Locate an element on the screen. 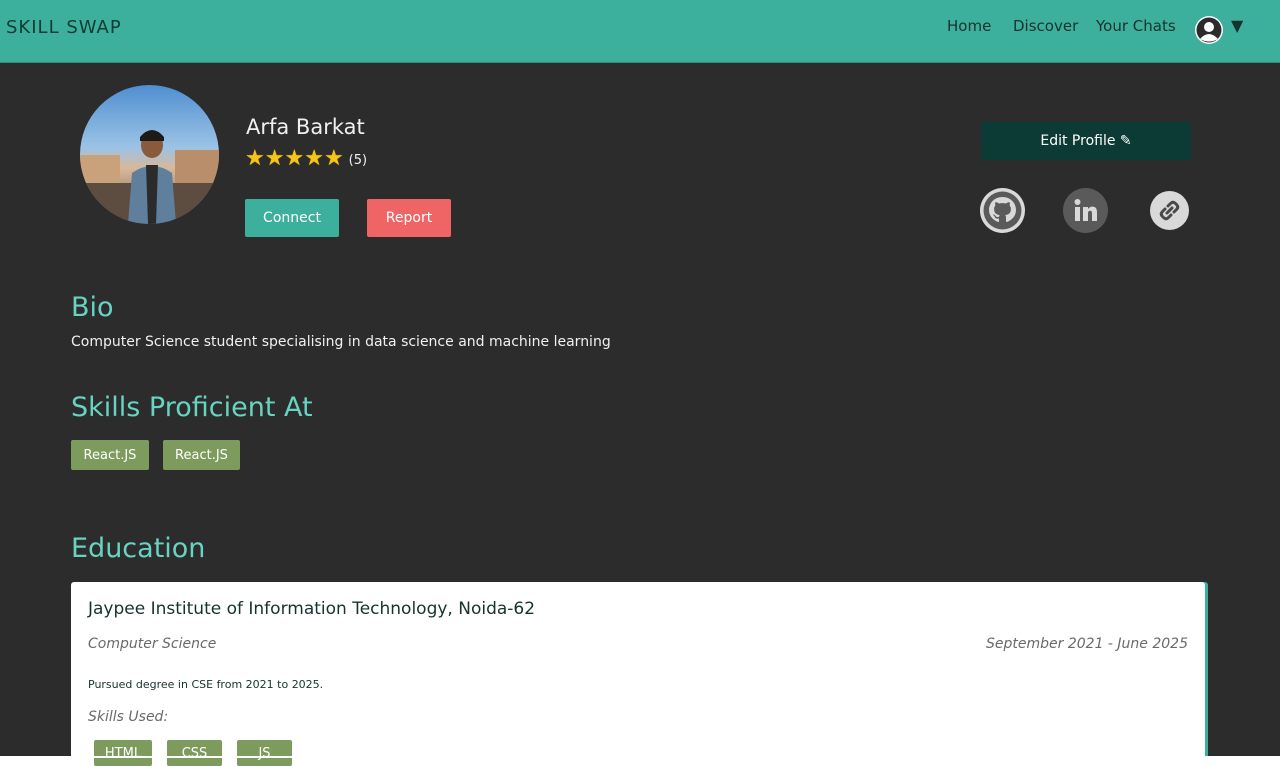  profile-name: Arfa Barkat is located at coordinates (305, 127).